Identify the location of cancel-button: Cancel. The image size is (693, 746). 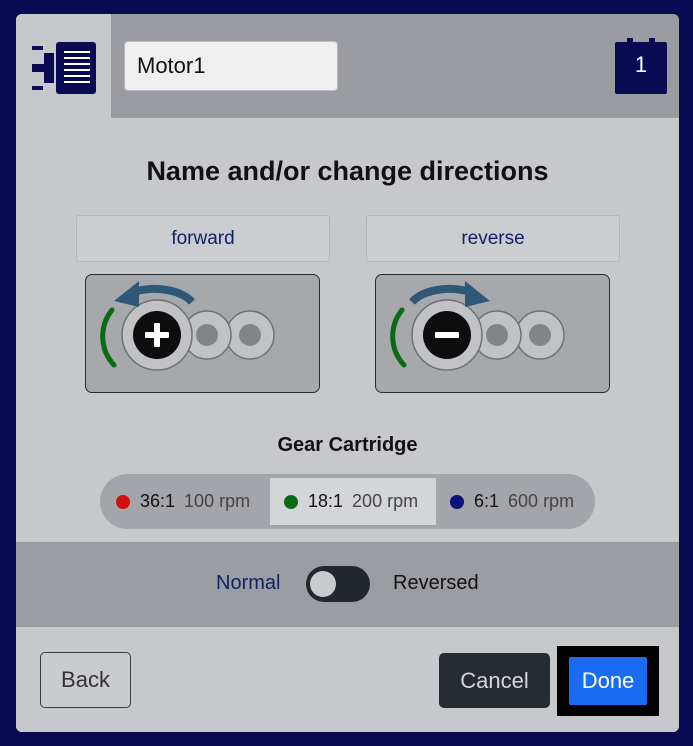
(494, 680).